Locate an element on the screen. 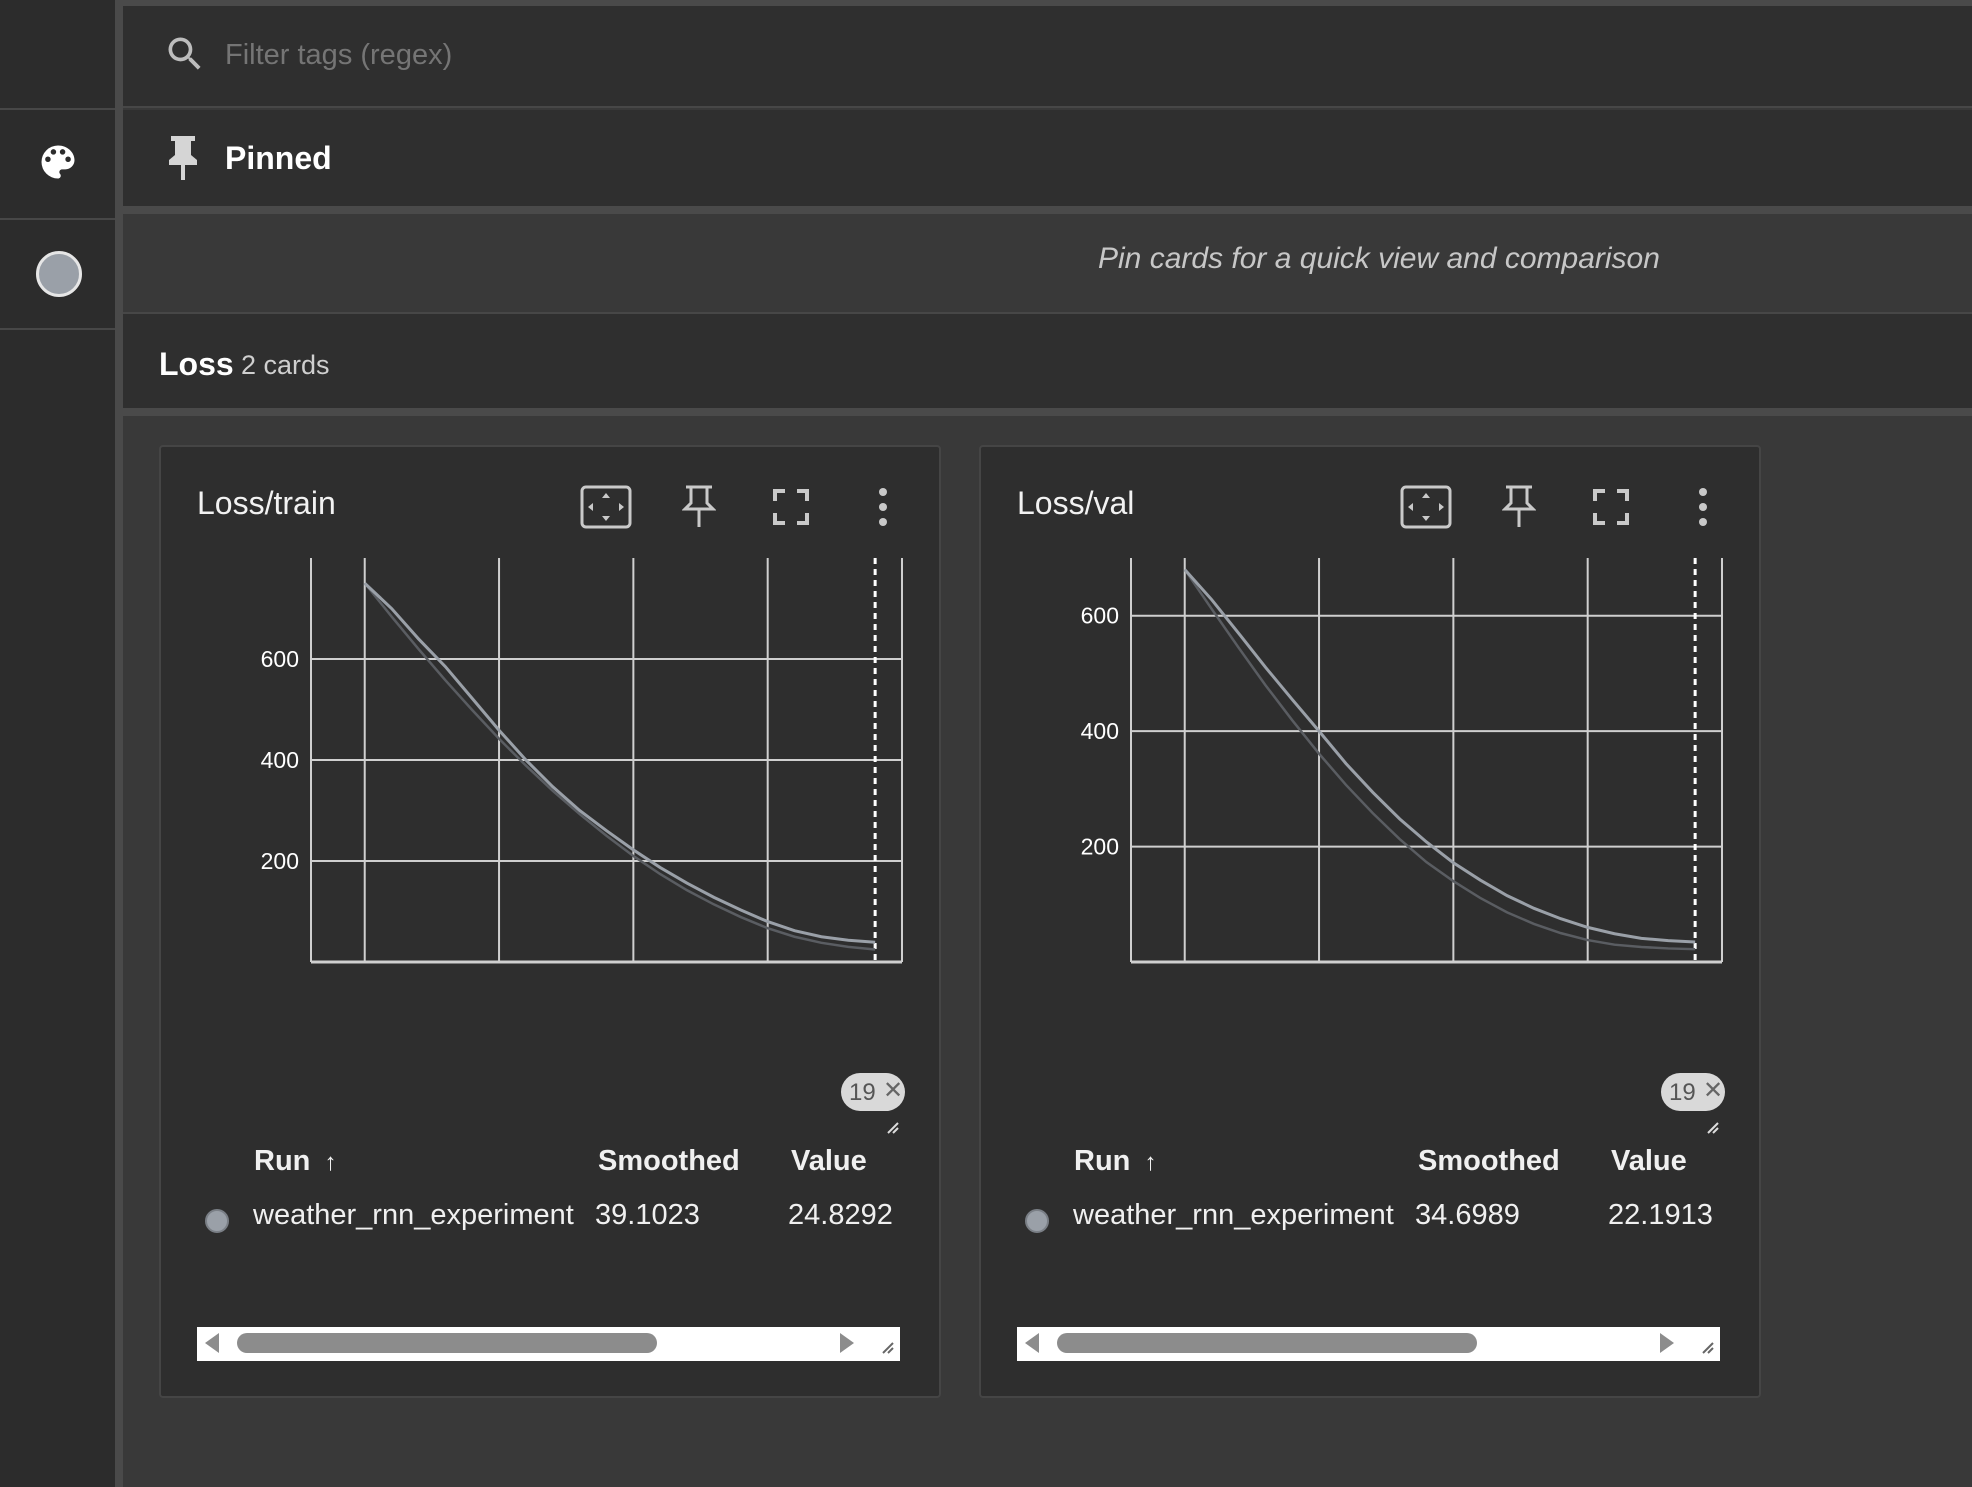  search-input is located at coordinates (675, 55).